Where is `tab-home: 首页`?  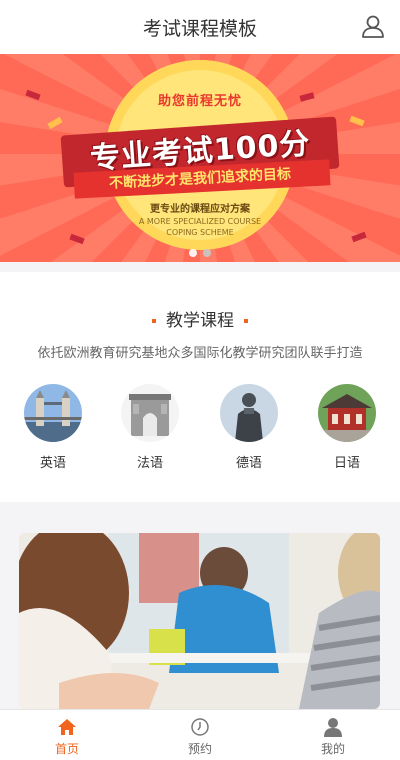 tab-home: 首页 is located at coordinates (67, 735).